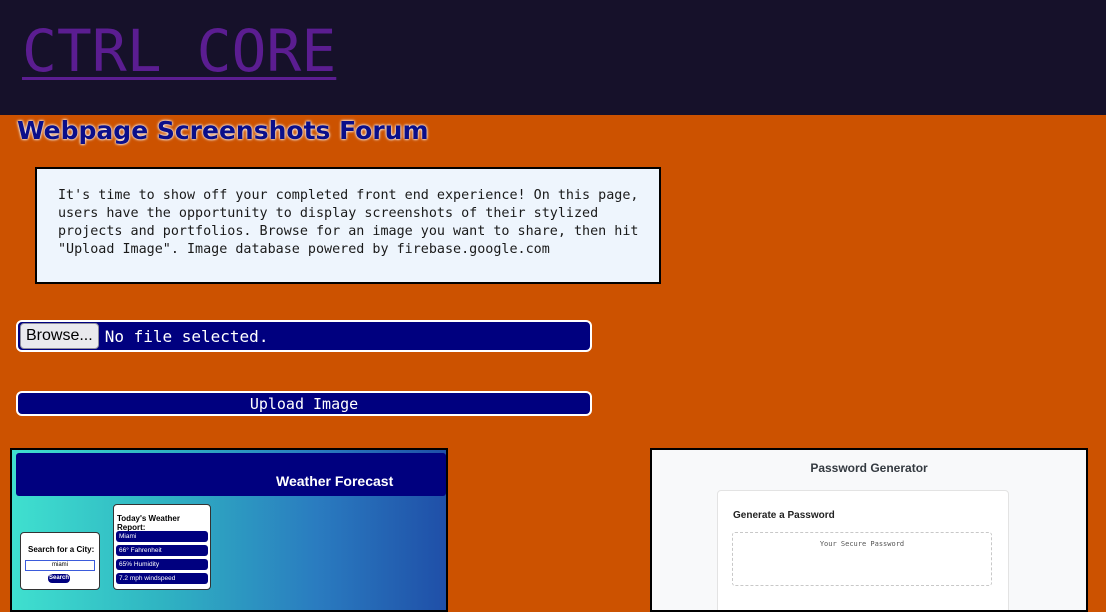  I want to click on weather-row: 66° Fahrenheit, so click(162, 550).